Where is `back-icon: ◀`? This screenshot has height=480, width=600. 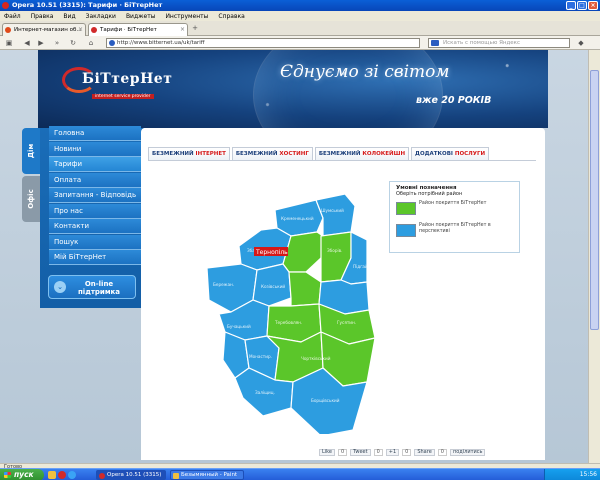 back-icon: ◀ is located at coordinates (27, 43).